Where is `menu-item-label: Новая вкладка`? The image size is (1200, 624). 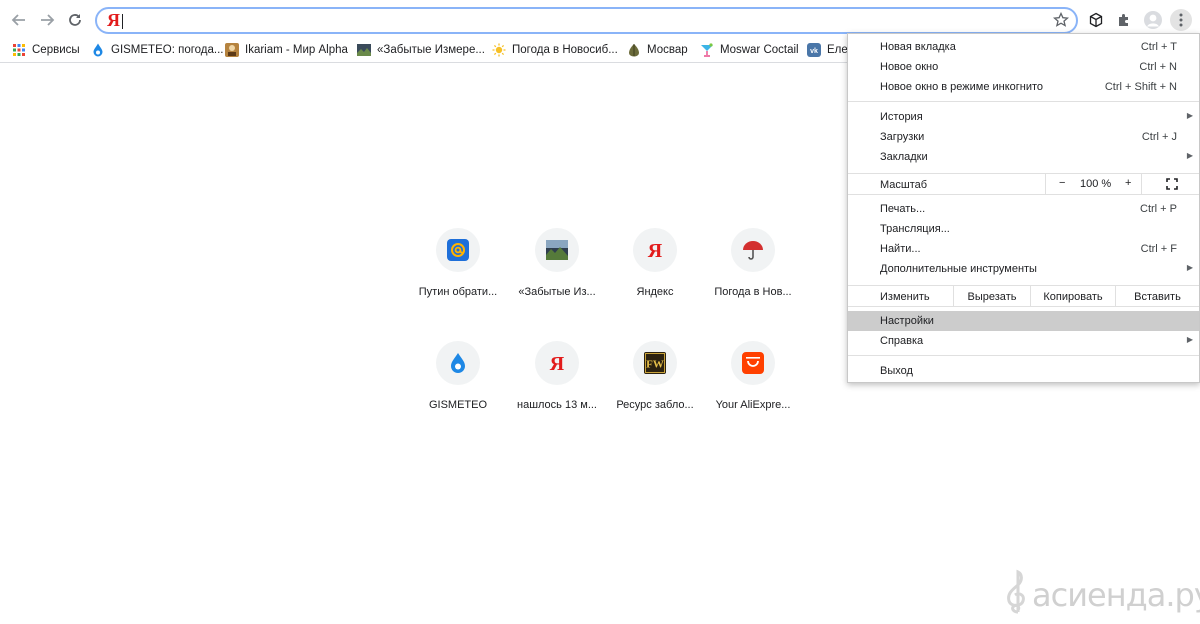 menu-item-label: Новая вкладка is located at coordinates (918, 47).